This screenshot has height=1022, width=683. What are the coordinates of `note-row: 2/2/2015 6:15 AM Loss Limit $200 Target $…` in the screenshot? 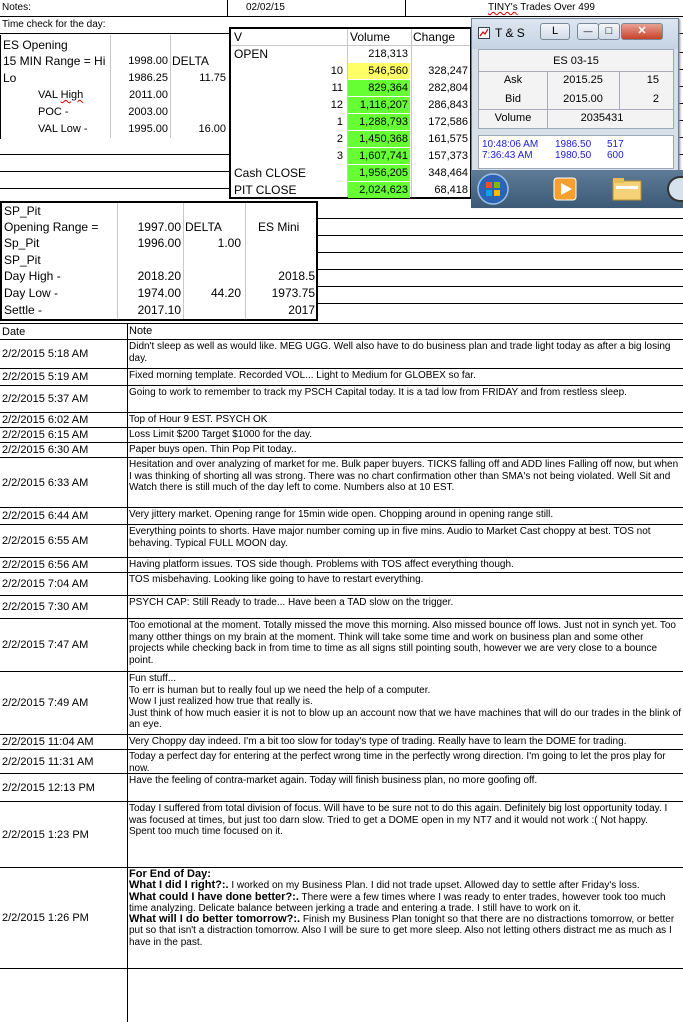 It's located at (341, 435).